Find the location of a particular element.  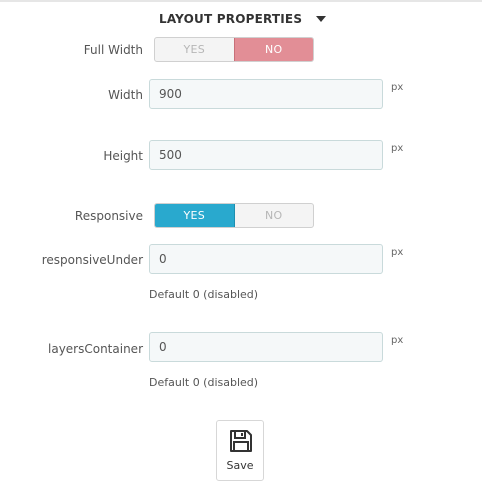

top-divider is located at coordinates (241, 1).